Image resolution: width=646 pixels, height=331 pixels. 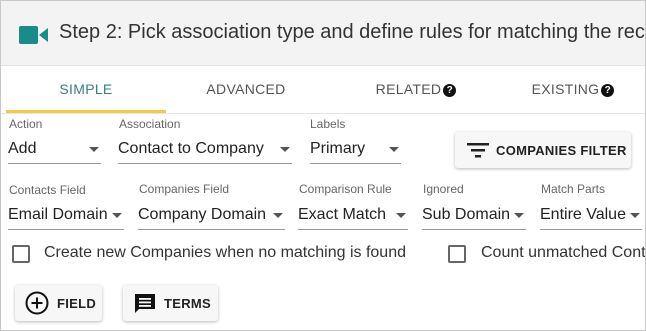 What do you see at coordinates (573, 189) in the screenshot?
I see `match-parts-label: Match Parts` at bounding box center [573, 189].